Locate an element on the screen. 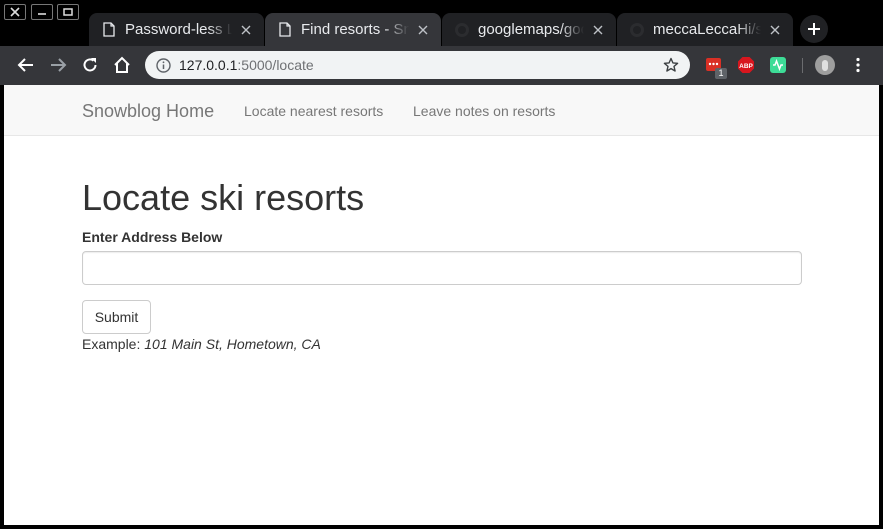 This screenshot has height=529, width=883. reload-button is located at coordinates (90, 65).